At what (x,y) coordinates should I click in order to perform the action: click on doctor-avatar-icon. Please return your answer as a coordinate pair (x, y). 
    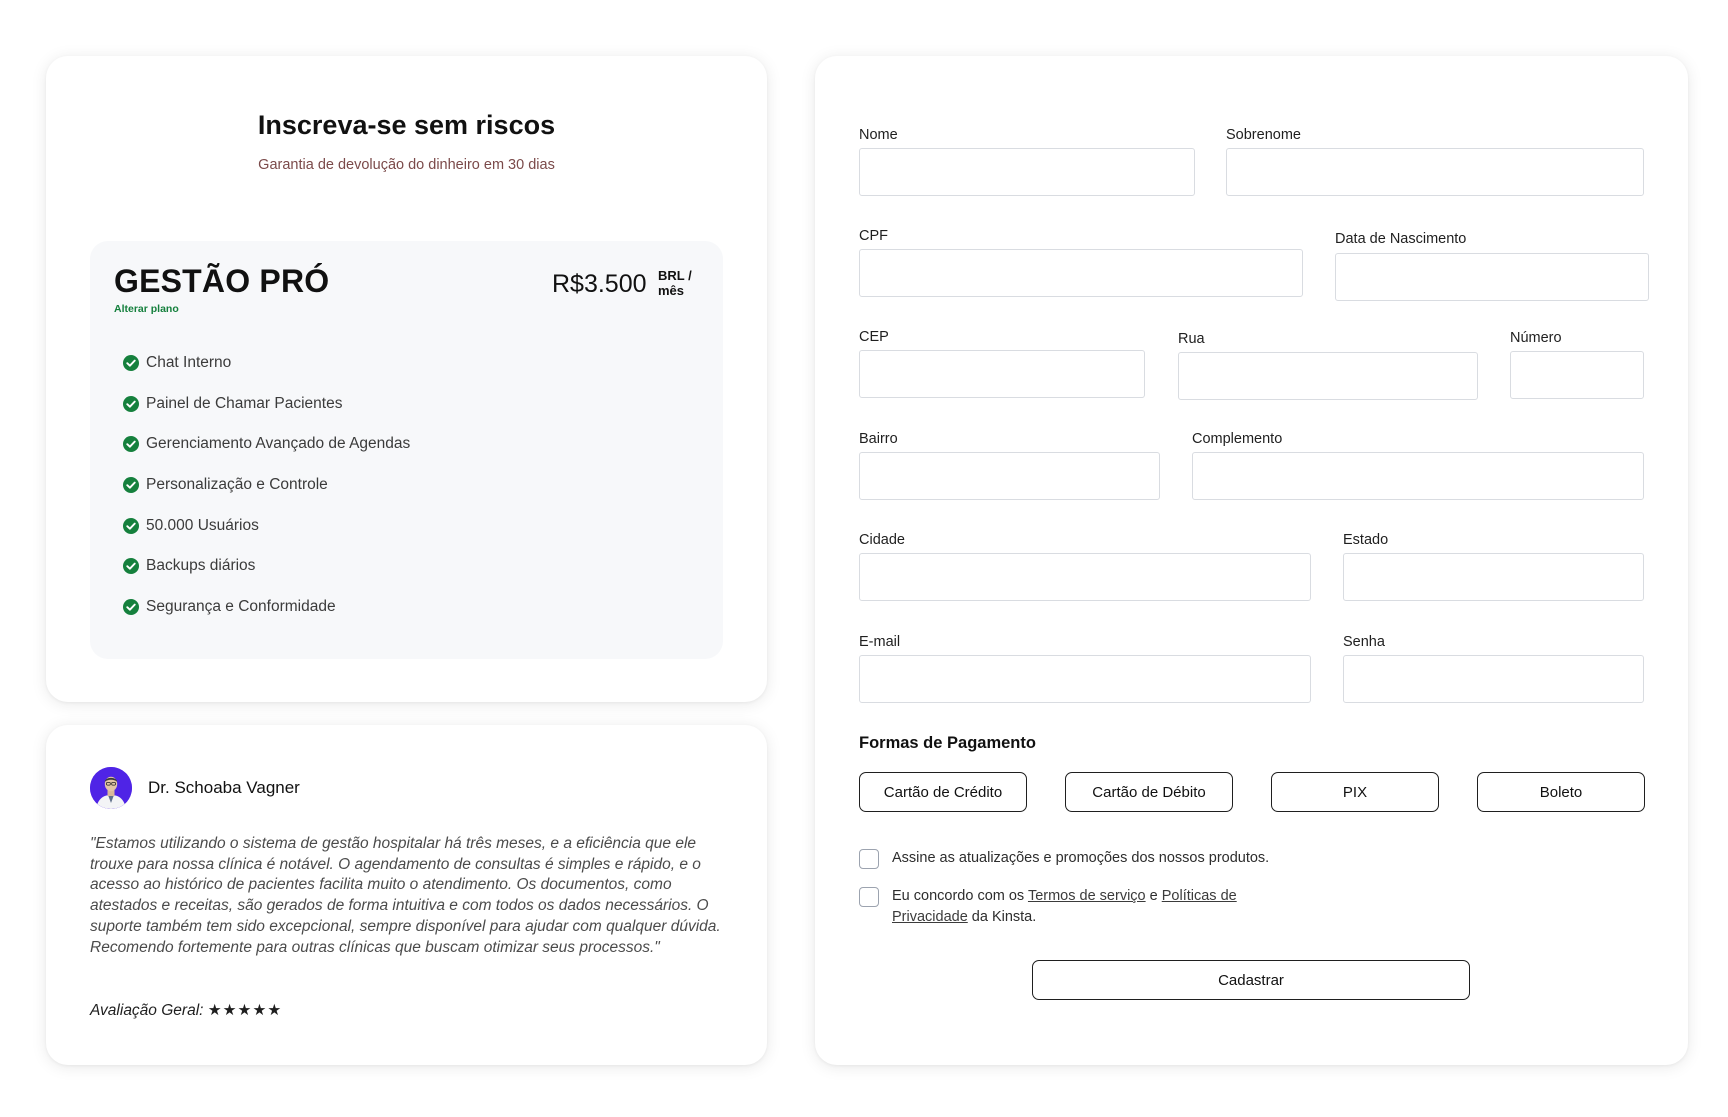
    Looking at the image, I should click on (111, 788).